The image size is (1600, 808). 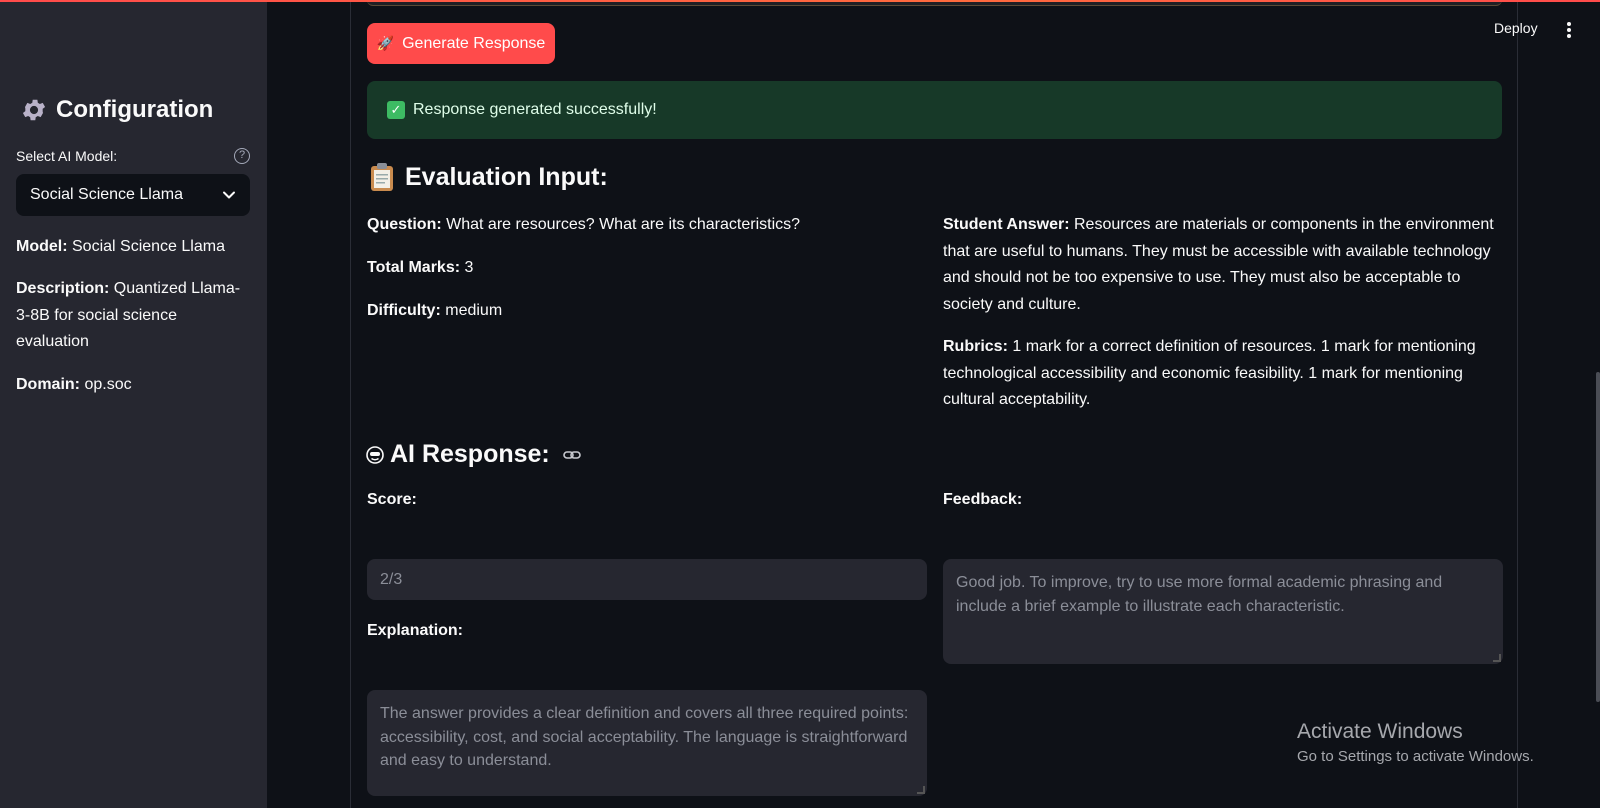 I want to click on domain-info: Domain: op.soc, so click(x=131, y=385).